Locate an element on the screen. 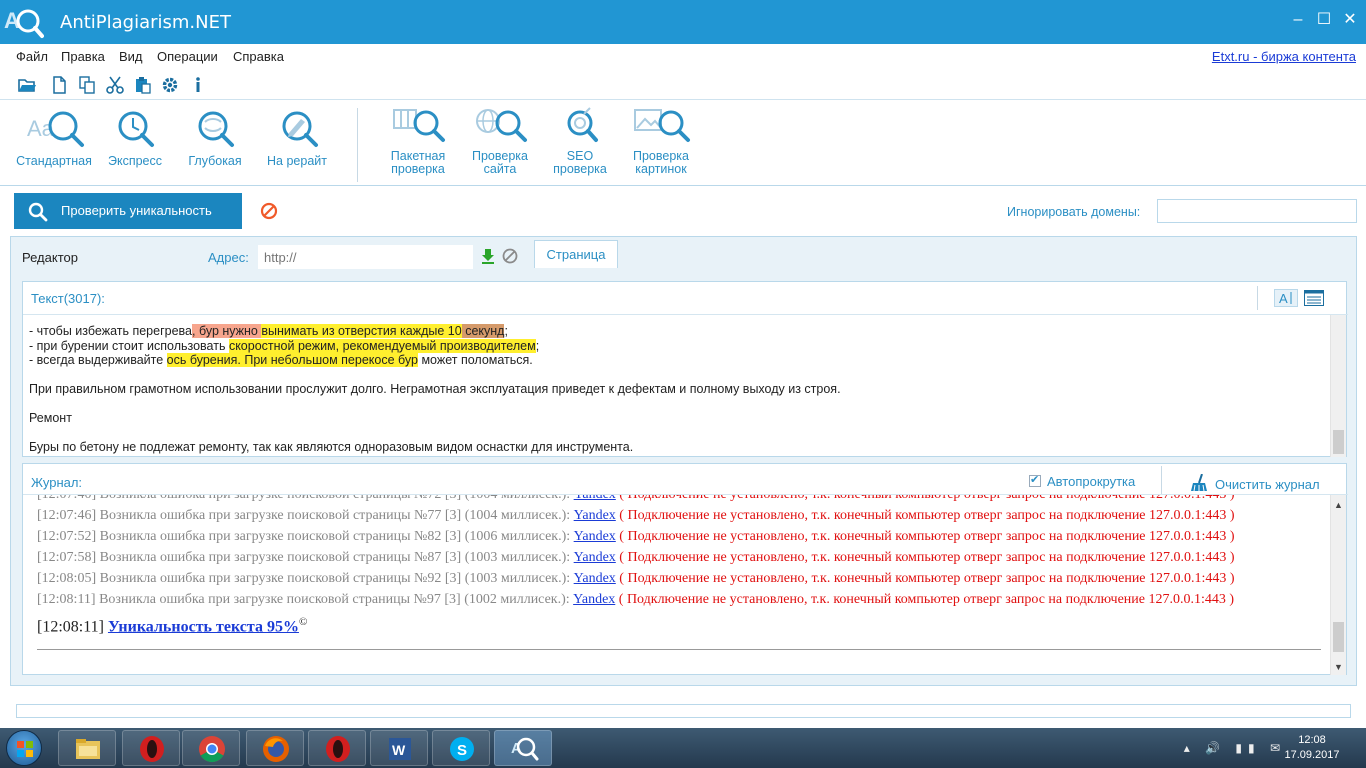 The width and height of the screenshot is (1366, 768). address-label: Адрес: is located at coordinates (228, 257).